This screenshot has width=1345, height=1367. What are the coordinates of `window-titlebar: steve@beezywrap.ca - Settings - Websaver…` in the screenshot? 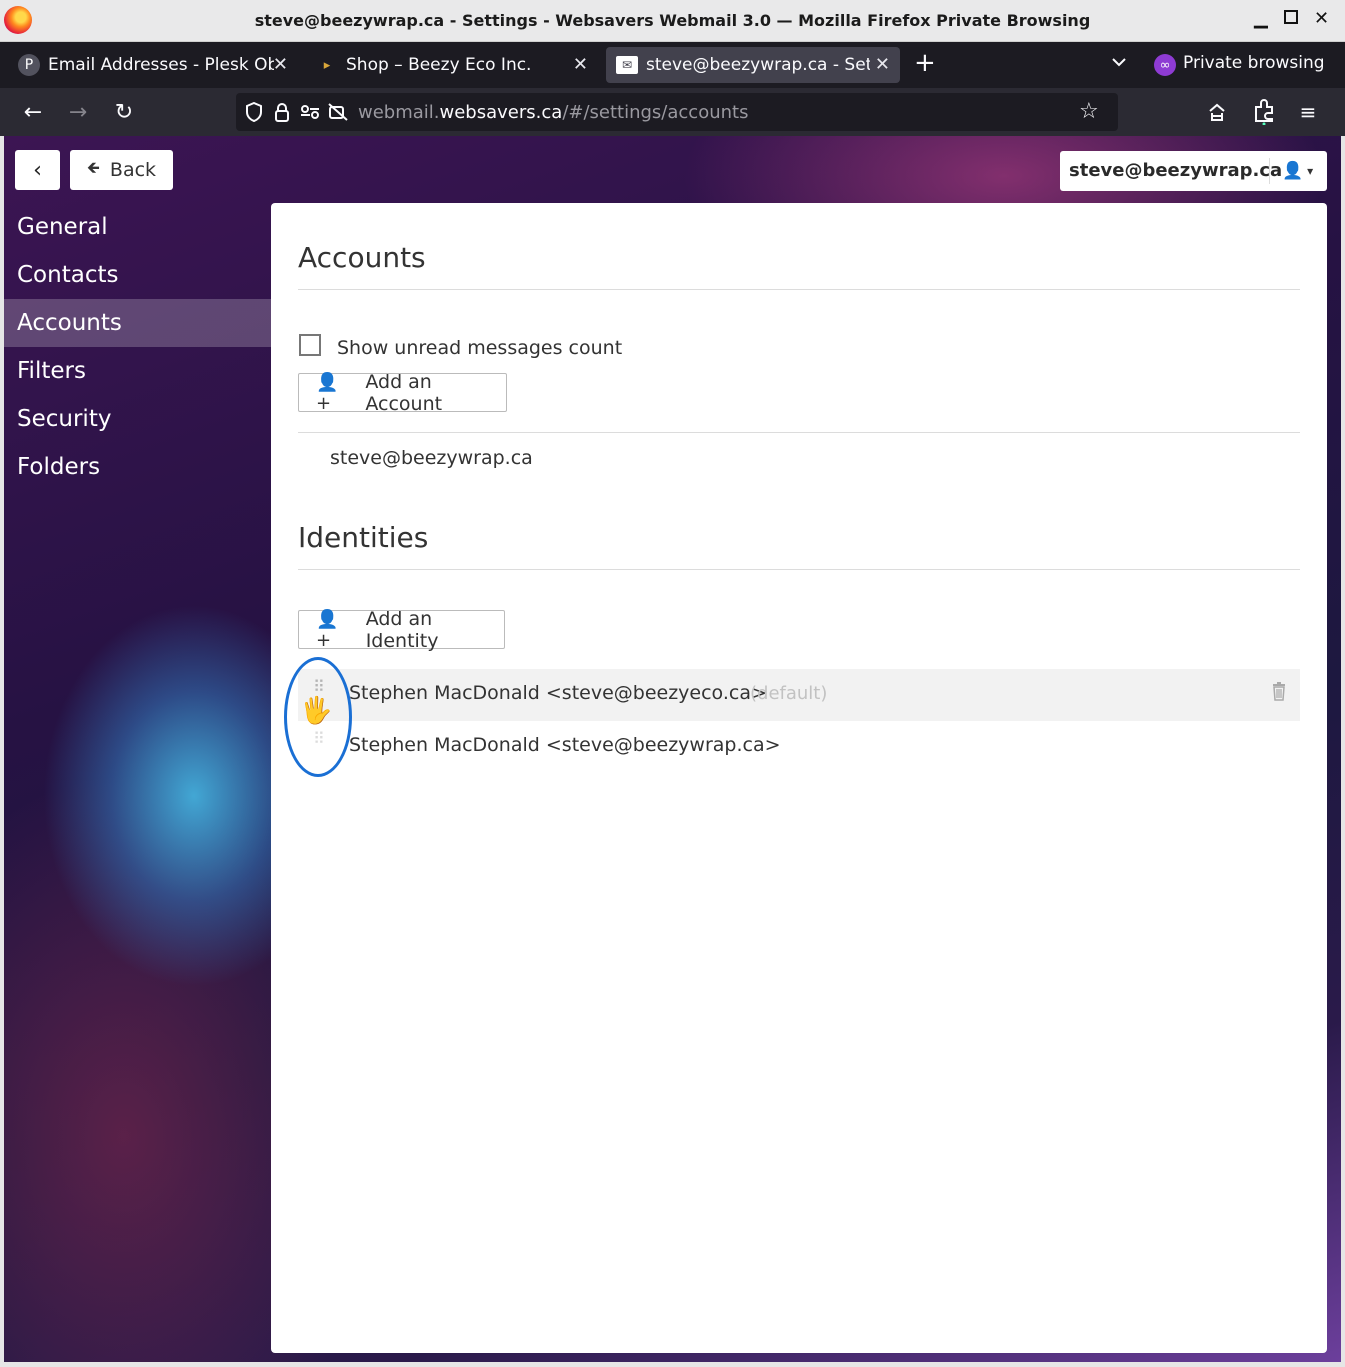 It's located at (672, 21).